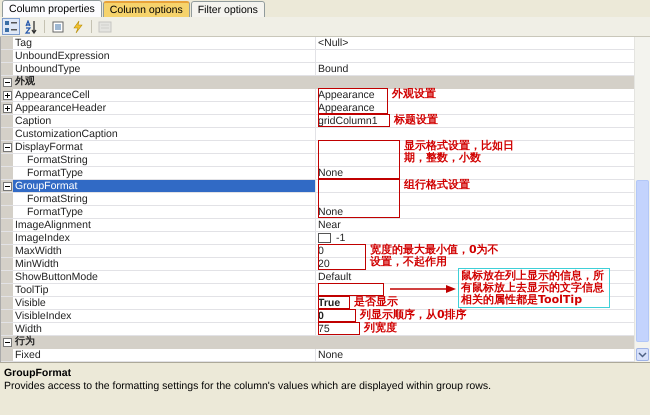 The height and width of the screenshot is (415, 650). Describe the element at coordinates (348, 121) in the screenshot. I see `property-value: gridColumn1` at that location.